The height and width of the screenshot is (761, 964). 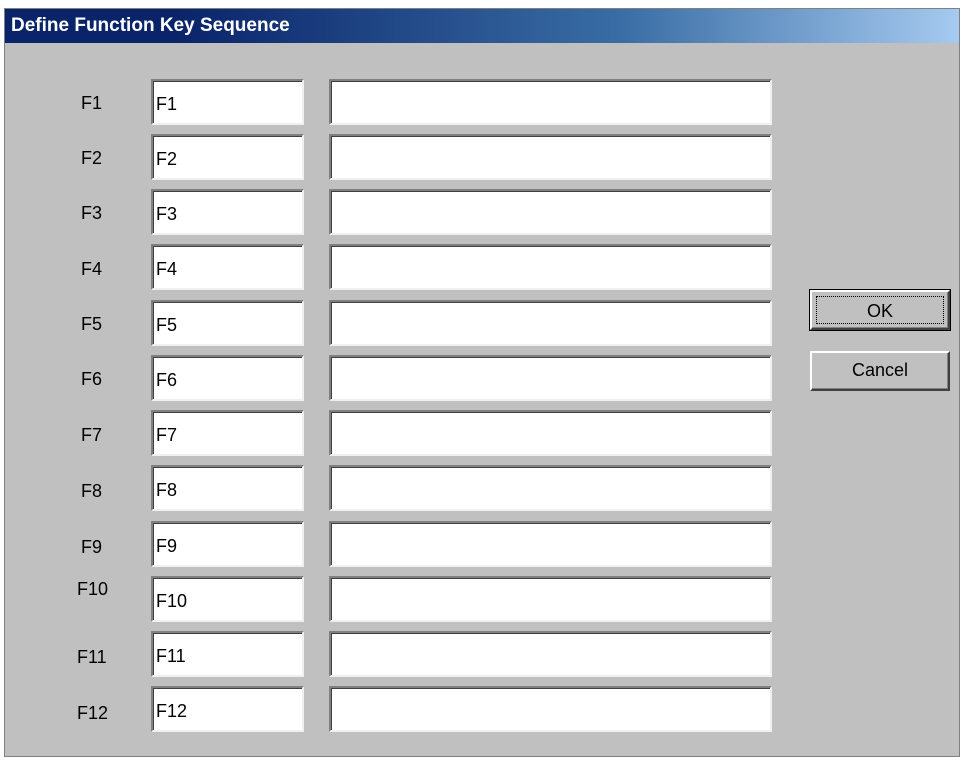 What do you see at coordinates (550, 378) in the screenshot?
I see `key-sequence-field-f6` at bounding box center [550, 378].